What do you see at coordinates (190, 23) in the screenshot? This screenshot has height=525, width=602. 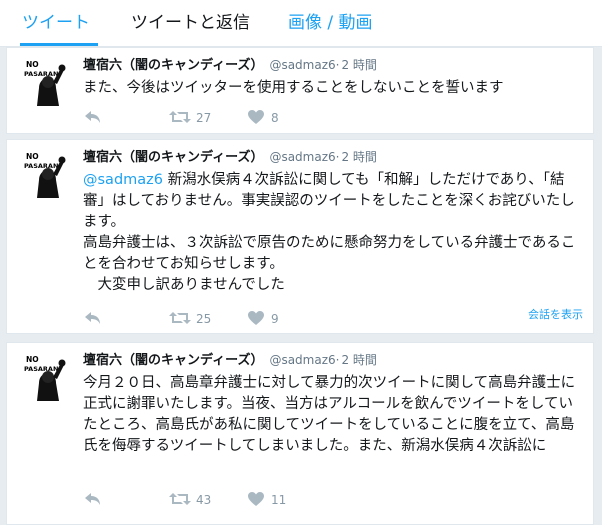 I see `tab-tweets-and-replies: ツイートと返信` at bounding box center [190, 23].